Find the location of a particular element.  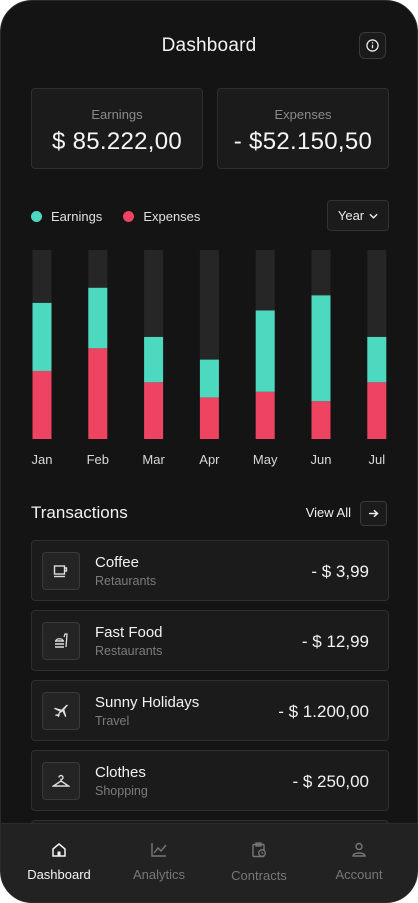

legend-expenses: Expenses is located at coordinates (161, 216).